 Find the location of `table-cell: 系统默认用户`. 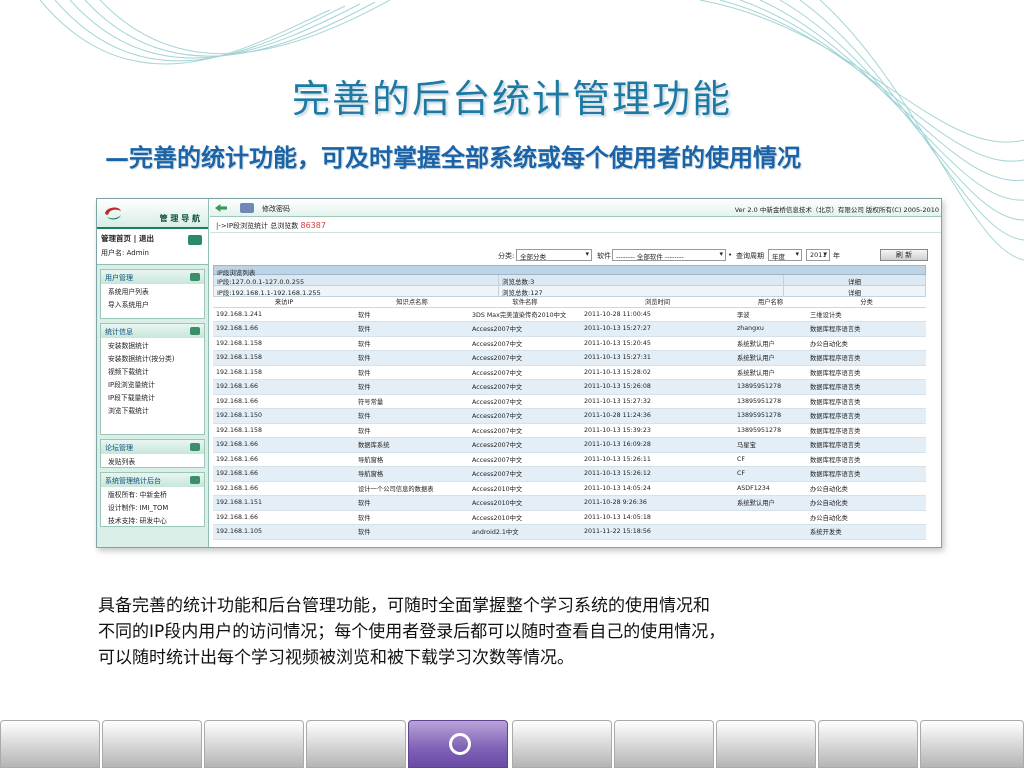

table-cell: 系统默认用户 is located at coordinates (770, 503).